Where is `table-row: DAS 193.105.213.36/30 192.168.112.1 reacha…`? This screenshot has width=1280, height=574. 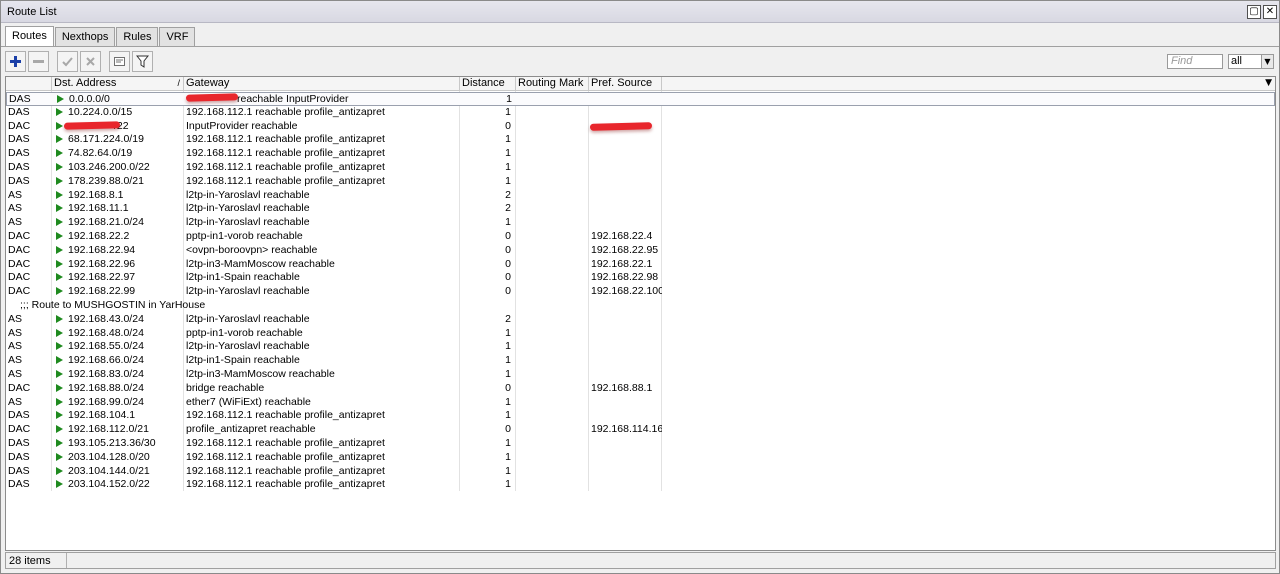
table-row: DAS 193.105.213.36/30 192.168.112.1 reacha… is located at coordinates (640, 444).